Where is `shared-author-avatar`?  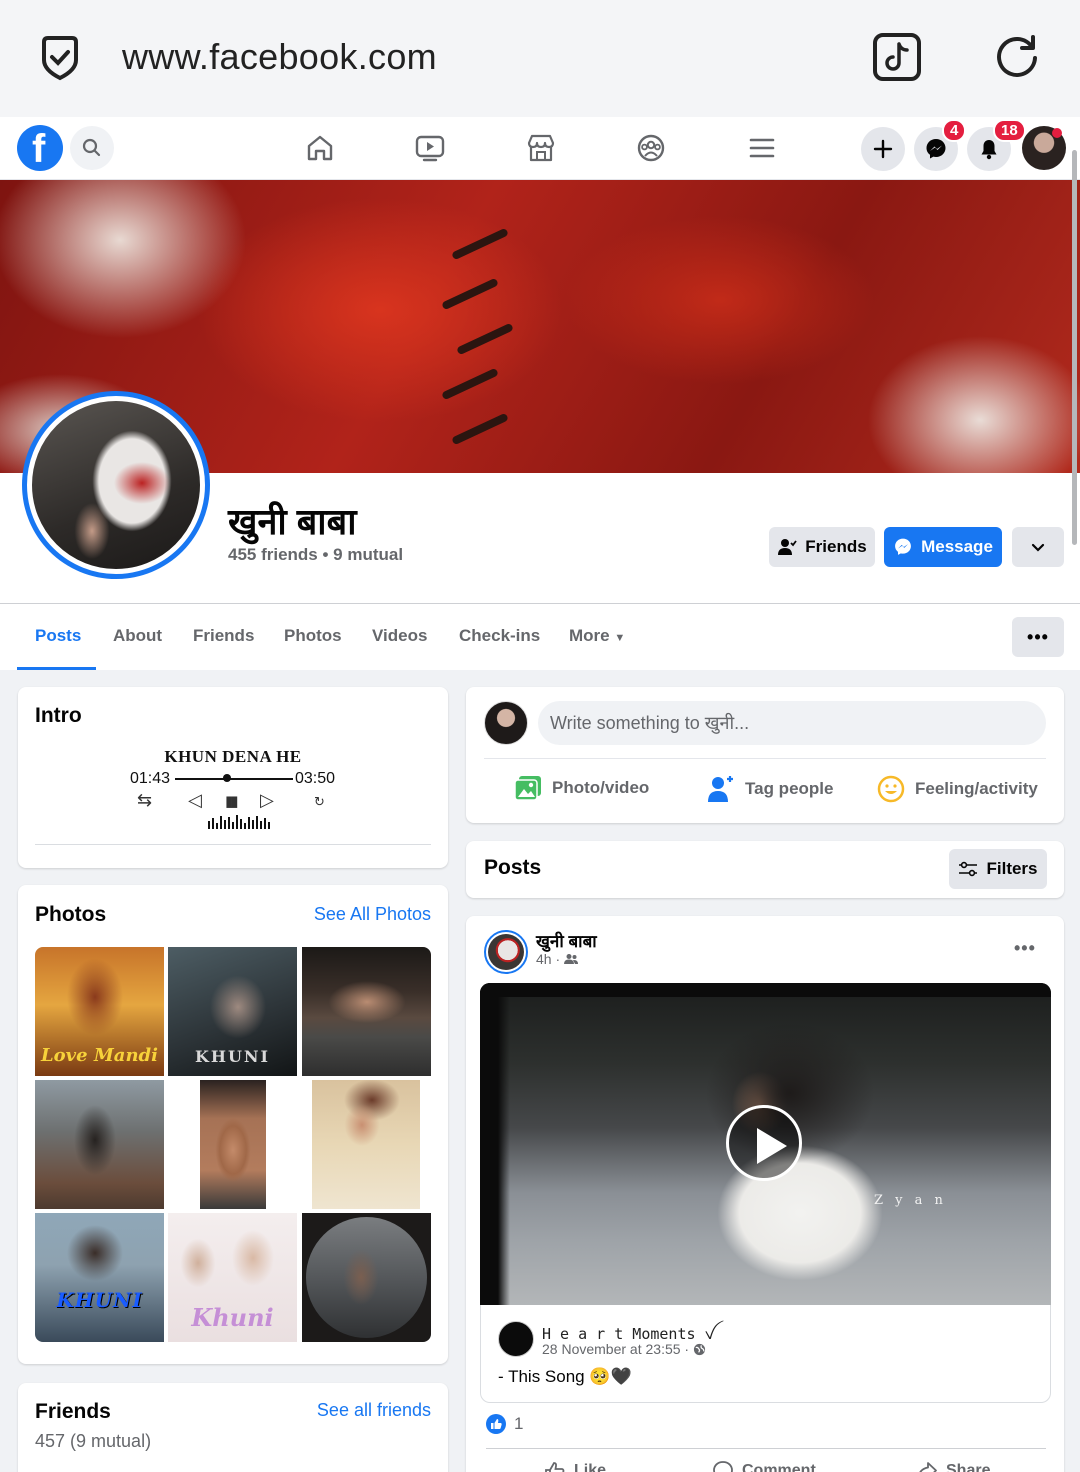
shared-author-avatar is located at coordinates (516, 1339).